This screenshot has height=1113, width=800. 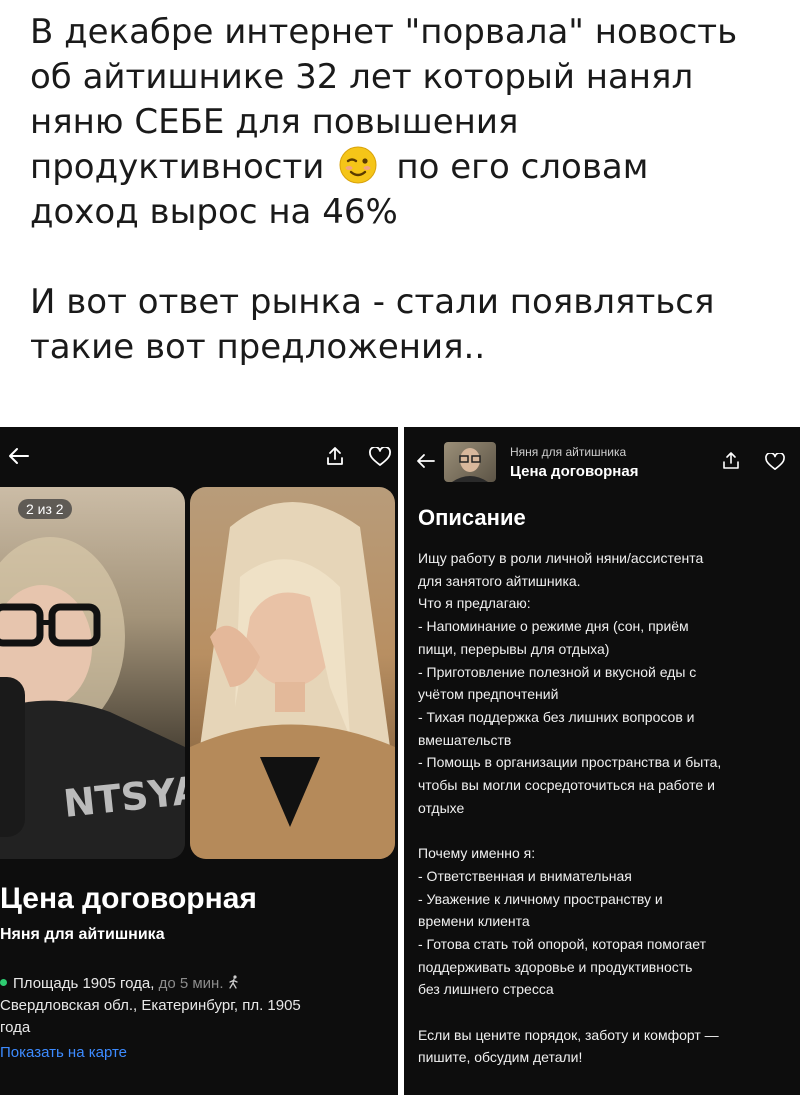 I want to click on show-on-map-link: Показать на карте, so click(x=63, y=1052).